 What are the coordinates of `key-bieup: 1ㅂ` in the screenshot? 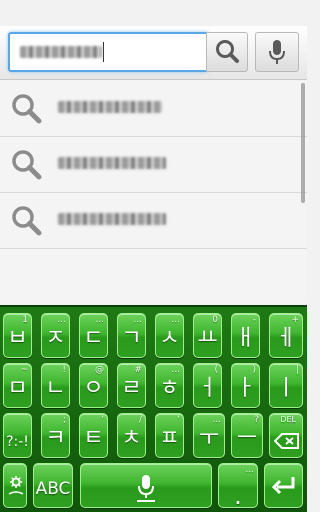 It's located at (17, 335).